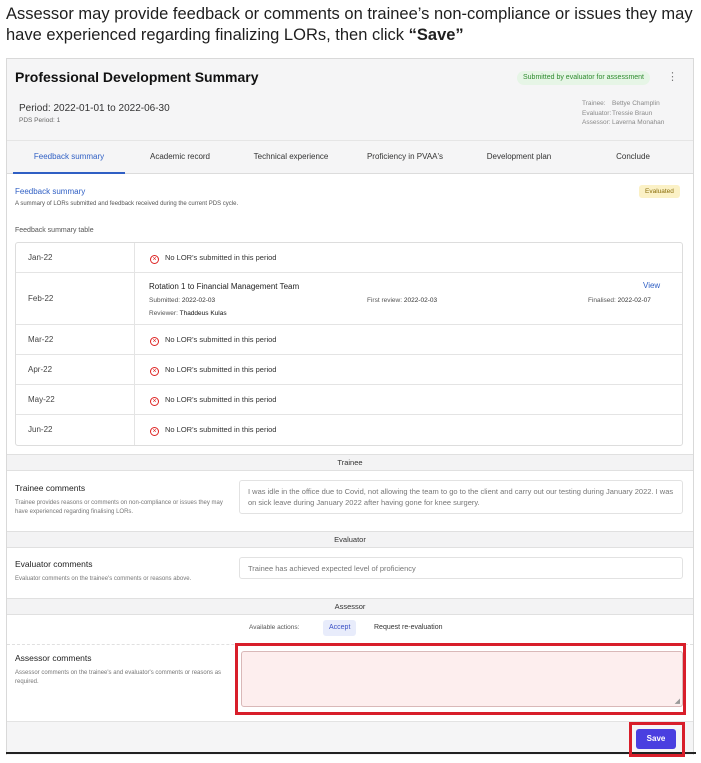 The width and height of the screenshot is (701, 763). Describe the element at coordinates (54, 230) in the screenshot. I see `table-label: Feedback summary table` at that location.